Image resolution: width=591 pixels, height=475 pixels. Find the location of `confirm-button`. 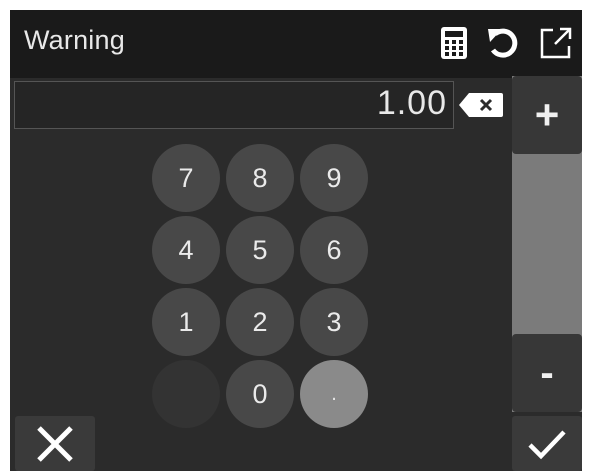

confirm-button is located at coordinates (547, 443).